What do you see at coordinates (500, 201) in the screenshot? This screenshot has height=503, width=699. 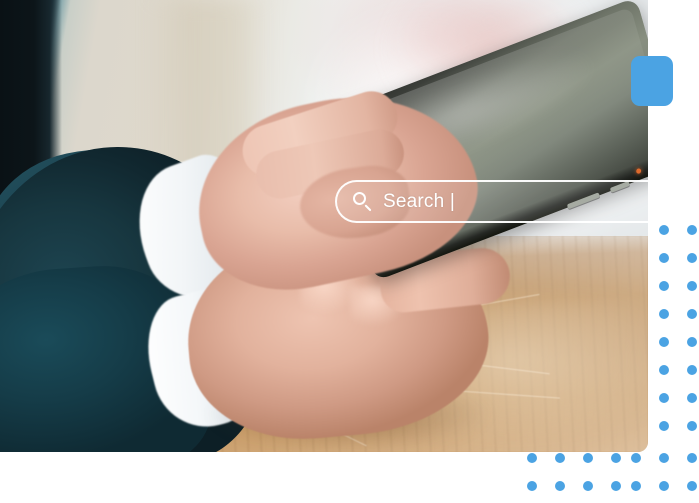 I see `search-bar: Search |` at bounding box center [500, 201].